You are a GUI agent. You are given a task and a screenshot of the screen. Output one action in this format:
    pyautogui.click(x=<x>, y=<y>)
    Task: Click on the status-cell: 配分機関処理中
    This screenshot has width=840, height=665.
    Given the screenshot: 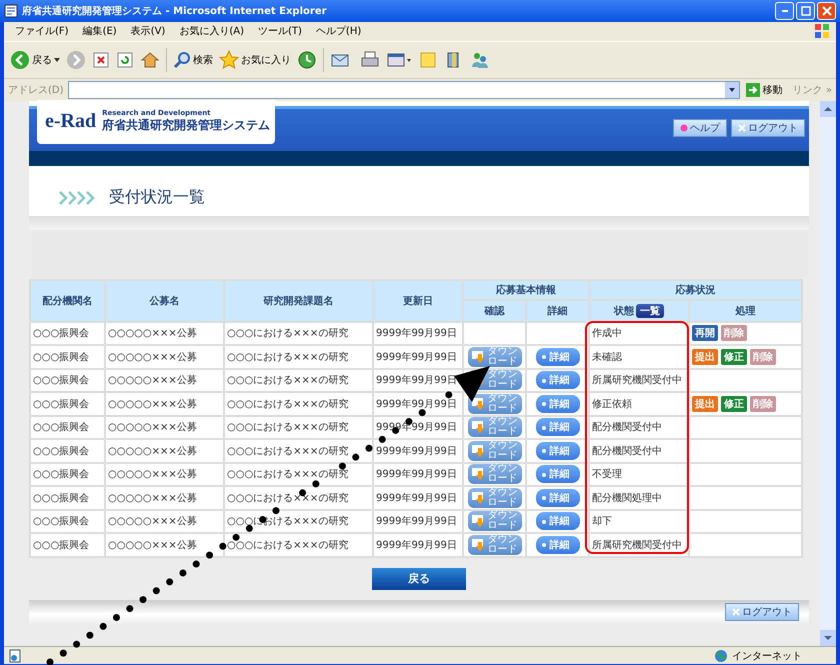 What is the action you would take?
    pyautogui.click(x=639, y=498)
    